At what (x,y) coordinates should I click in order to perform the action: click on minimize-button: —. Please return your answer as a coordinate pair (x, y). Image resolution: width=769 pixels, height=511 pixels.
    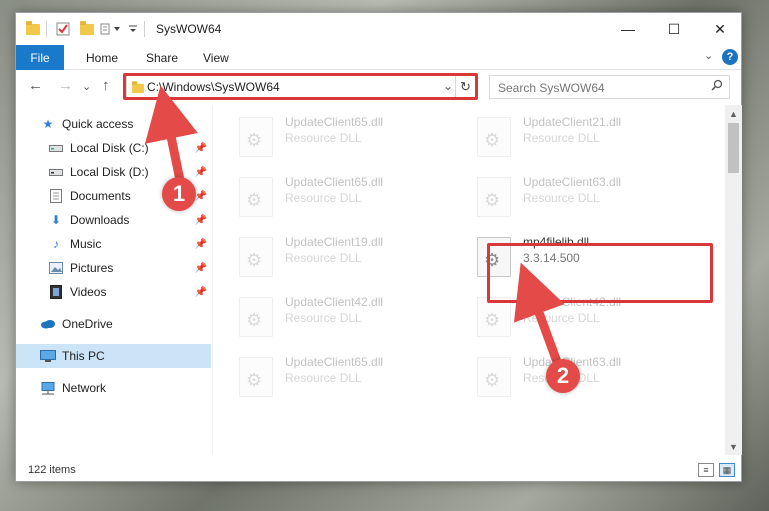
    Looking at the image, I should click on (628, 29).